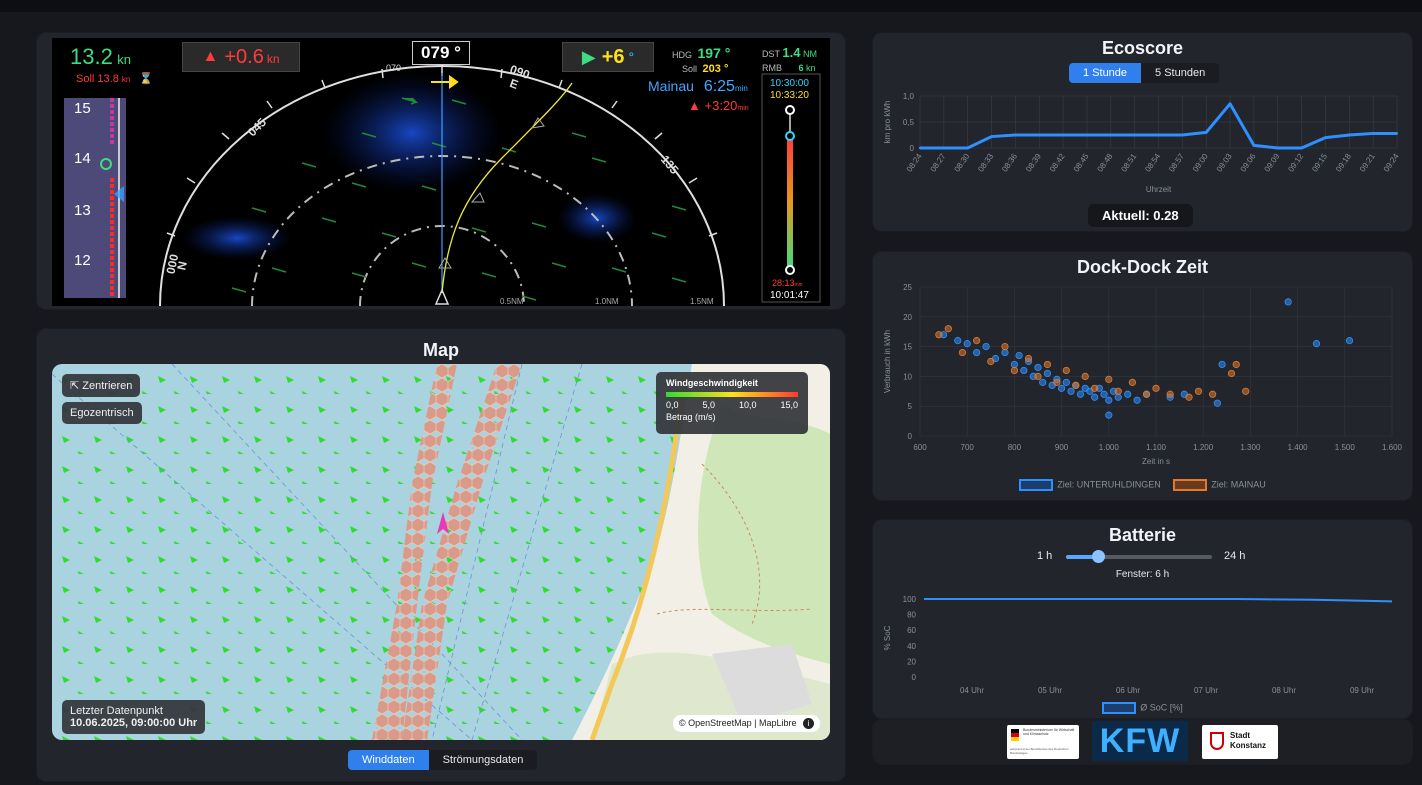 The height and width of the screenshot is (785, 1422). What do you see at coordinates (1250, 447) in the screenshot?
I see `x-tick-label: 1.300` at bounding box center [1250, 447].